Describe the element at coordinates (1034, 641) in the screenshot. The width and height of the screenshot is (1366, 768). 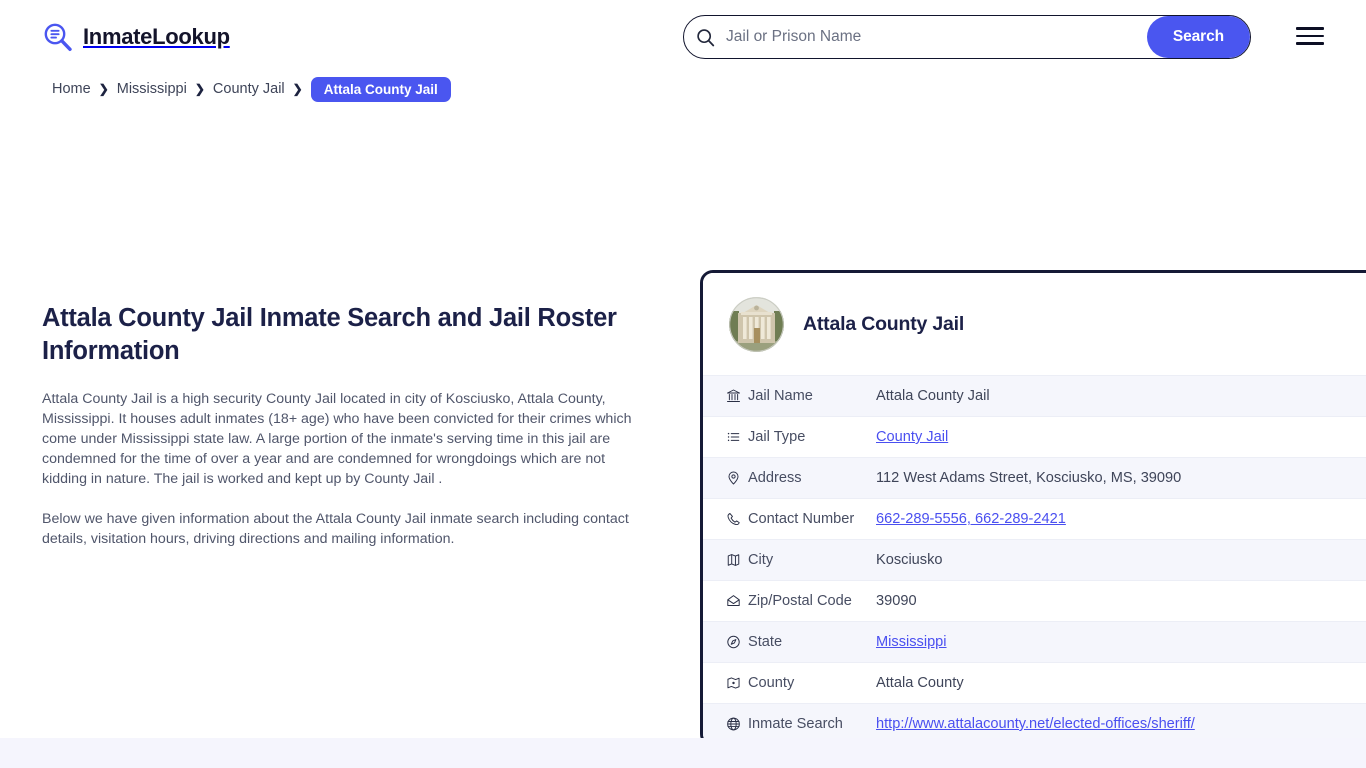
I see `table-row: State Mississippi` at that location.